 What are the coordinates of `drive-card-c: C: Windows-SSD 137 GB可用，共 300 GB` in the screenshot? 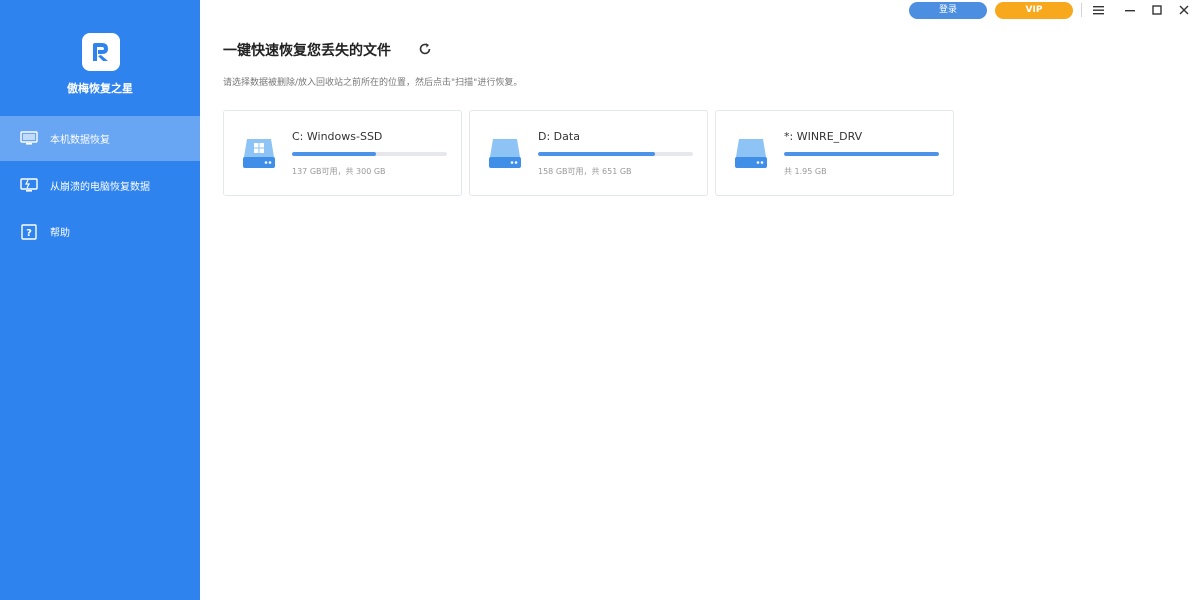 It's located at (342, 153).